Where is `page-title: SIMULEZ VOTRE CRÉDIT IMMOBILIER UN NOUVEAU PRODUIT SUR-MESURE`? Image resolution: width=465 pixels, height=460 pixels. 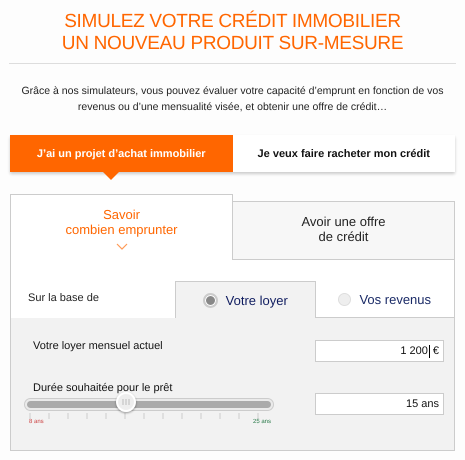 page-title: SIMULEZ VOTRE CRÉDIT IMMOBILIER UN NOUVEAU PRODUIT SUR-MESURE is located at coordinates (232, 32).